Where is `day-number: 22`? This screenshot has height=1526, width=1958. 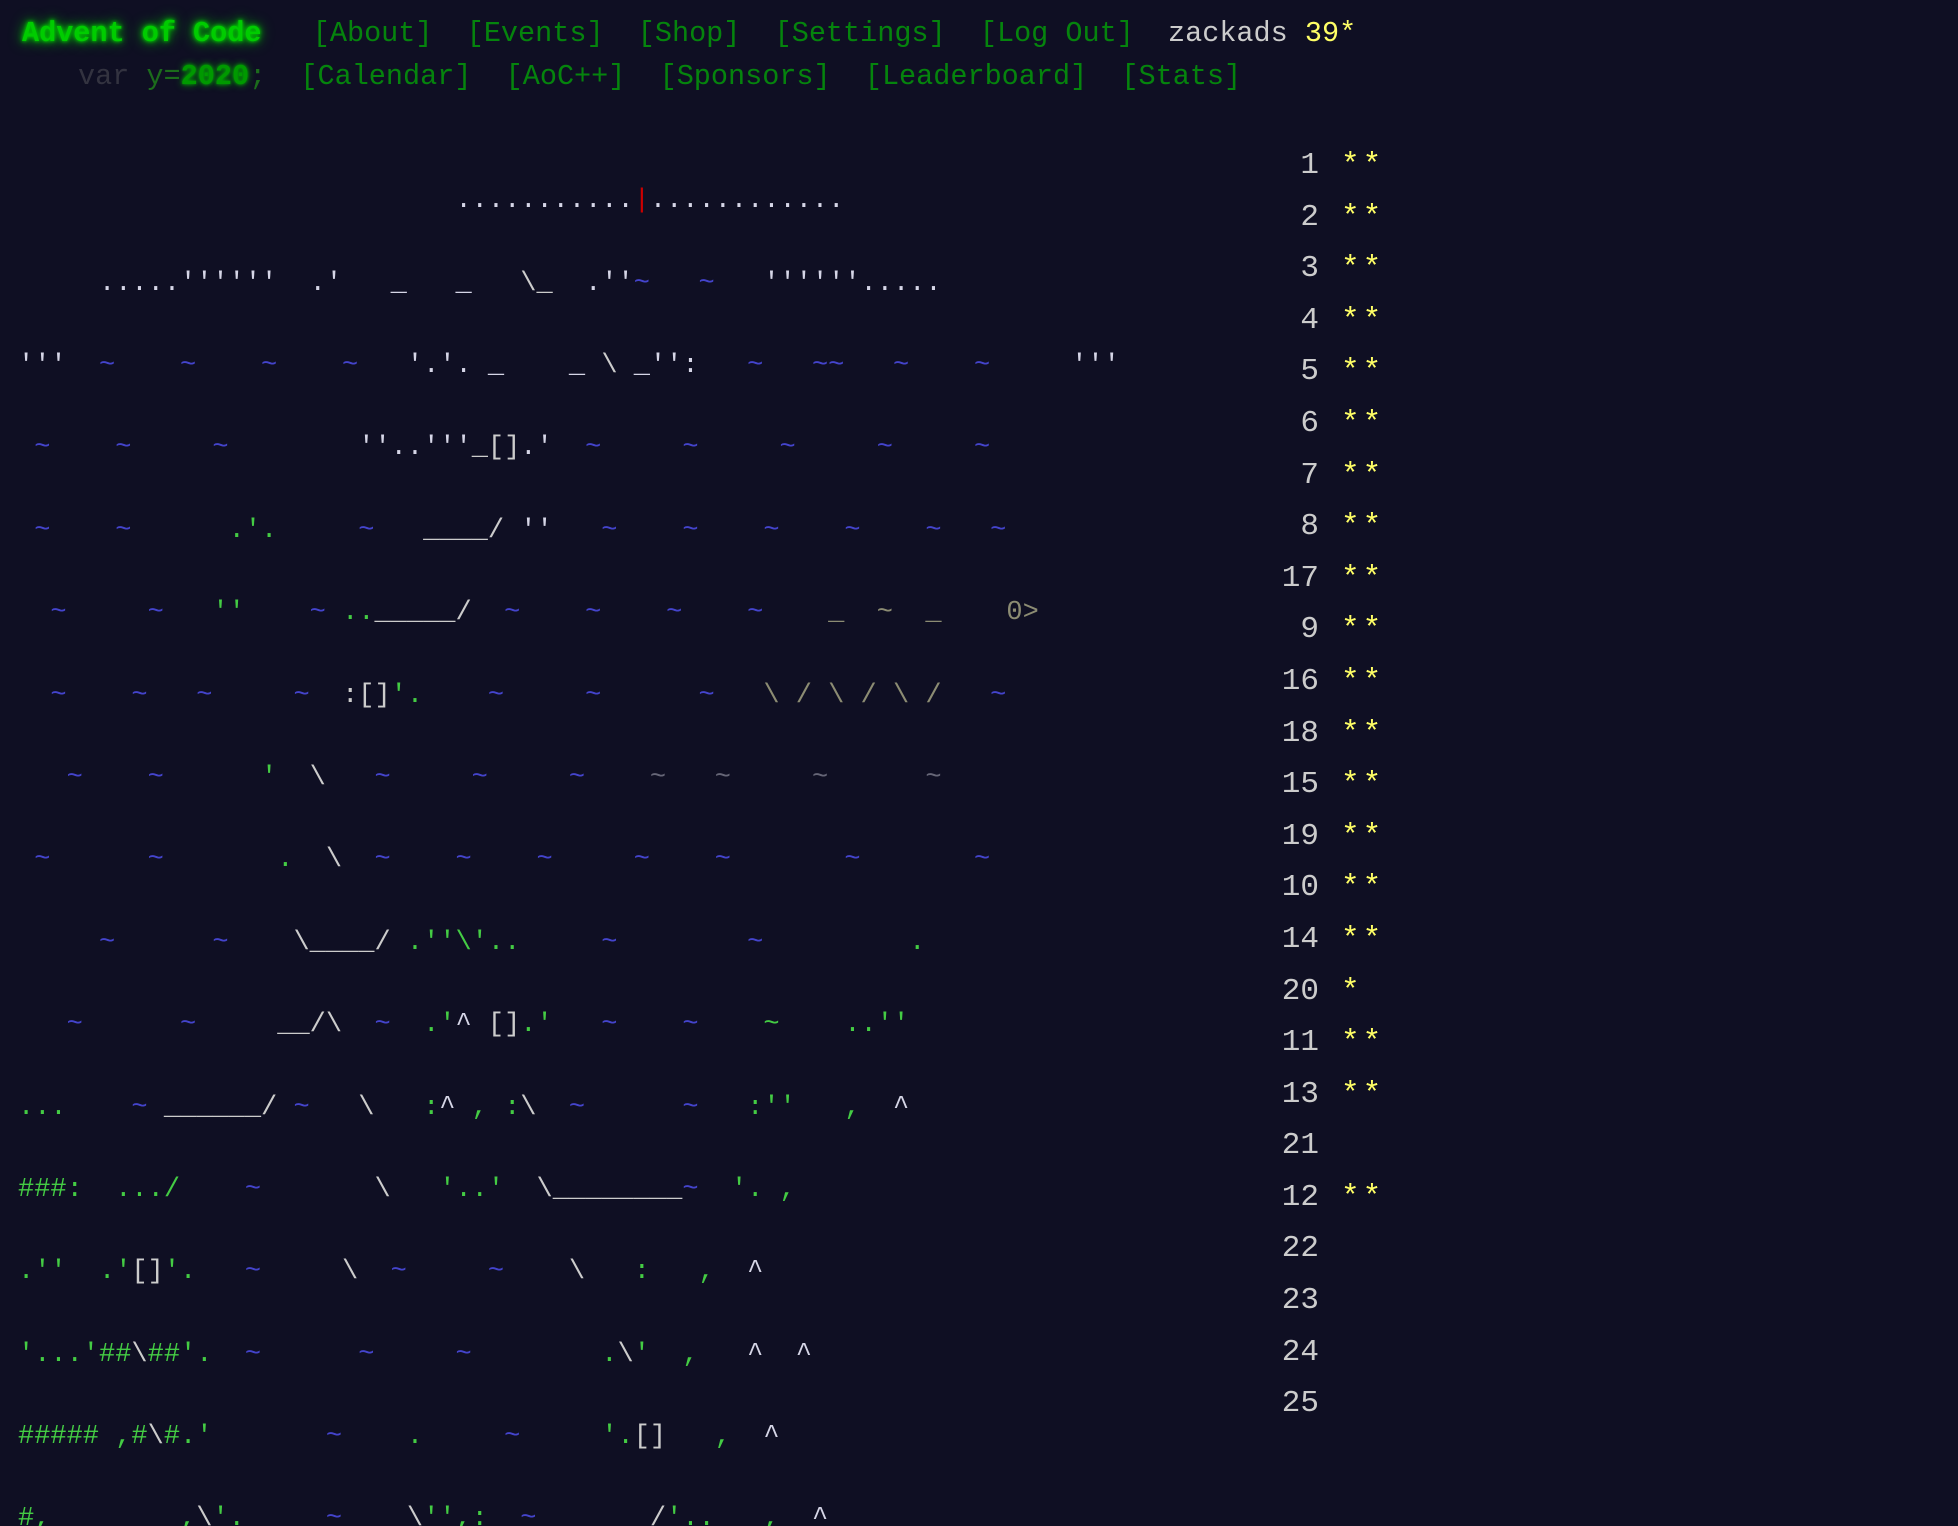
day-number: 22 is located at coordinates (1300, 1249).